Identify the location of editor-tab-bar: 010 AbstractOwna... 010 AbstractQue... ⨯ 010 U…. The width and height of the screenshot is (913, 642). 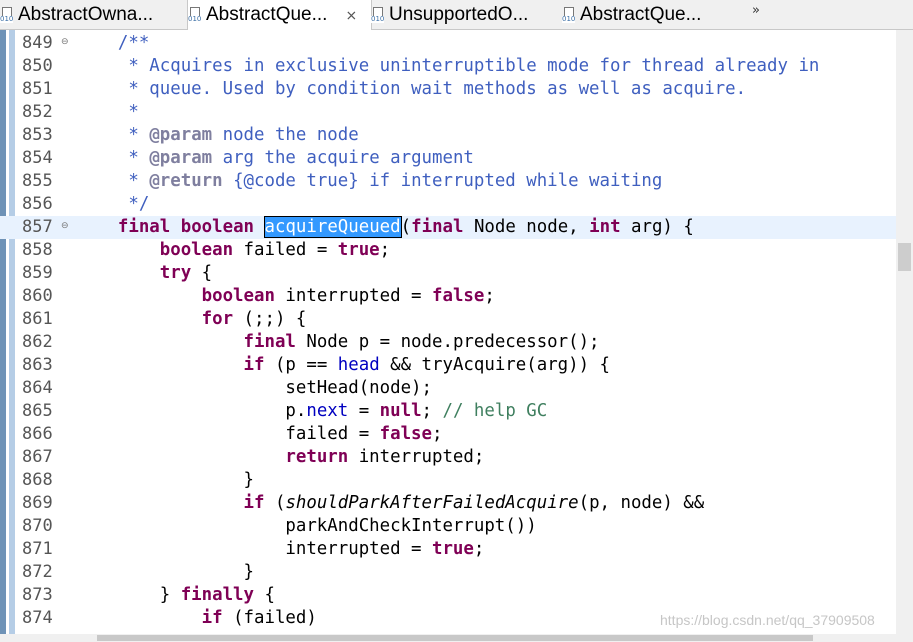
(456, 15).